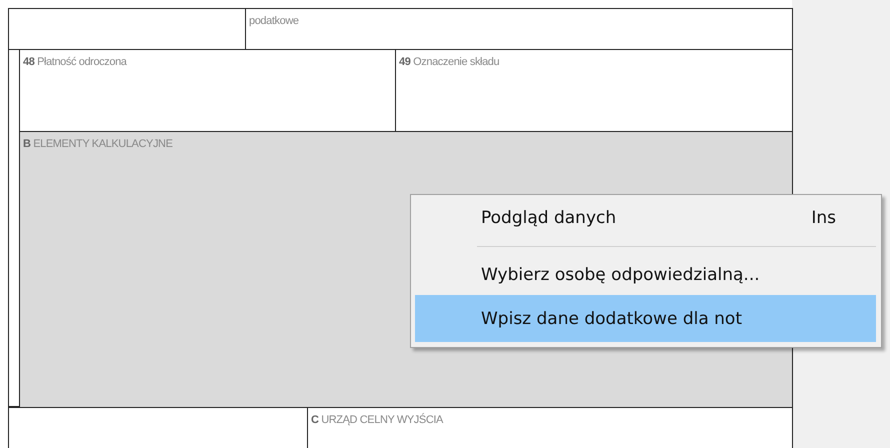  What do you see at coordinates (274, 21) in the screenshot?
I see `field-label: podatkowe` at bounding box center [274, 21].